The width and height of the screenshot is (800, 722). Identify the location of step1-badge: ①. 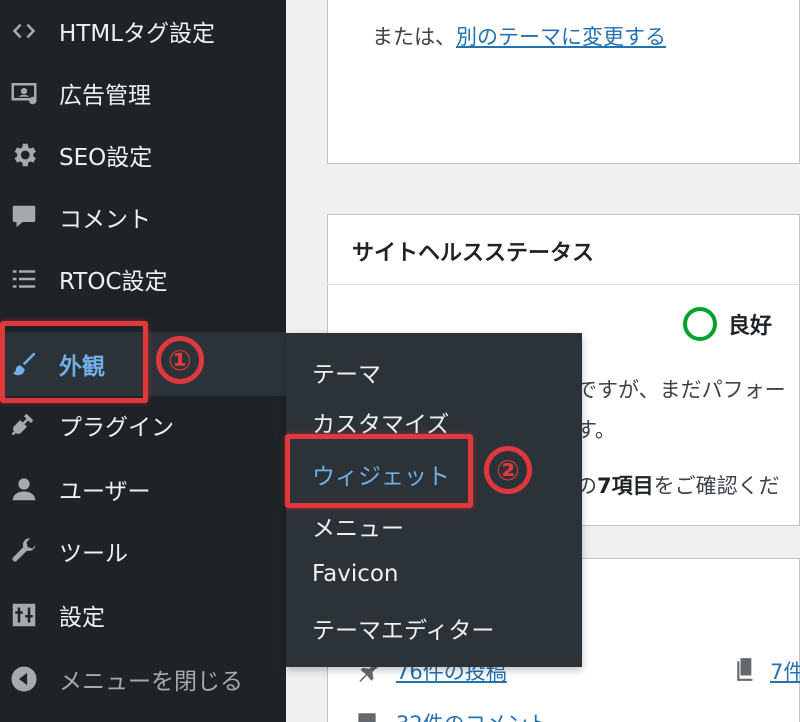
(180, 360).